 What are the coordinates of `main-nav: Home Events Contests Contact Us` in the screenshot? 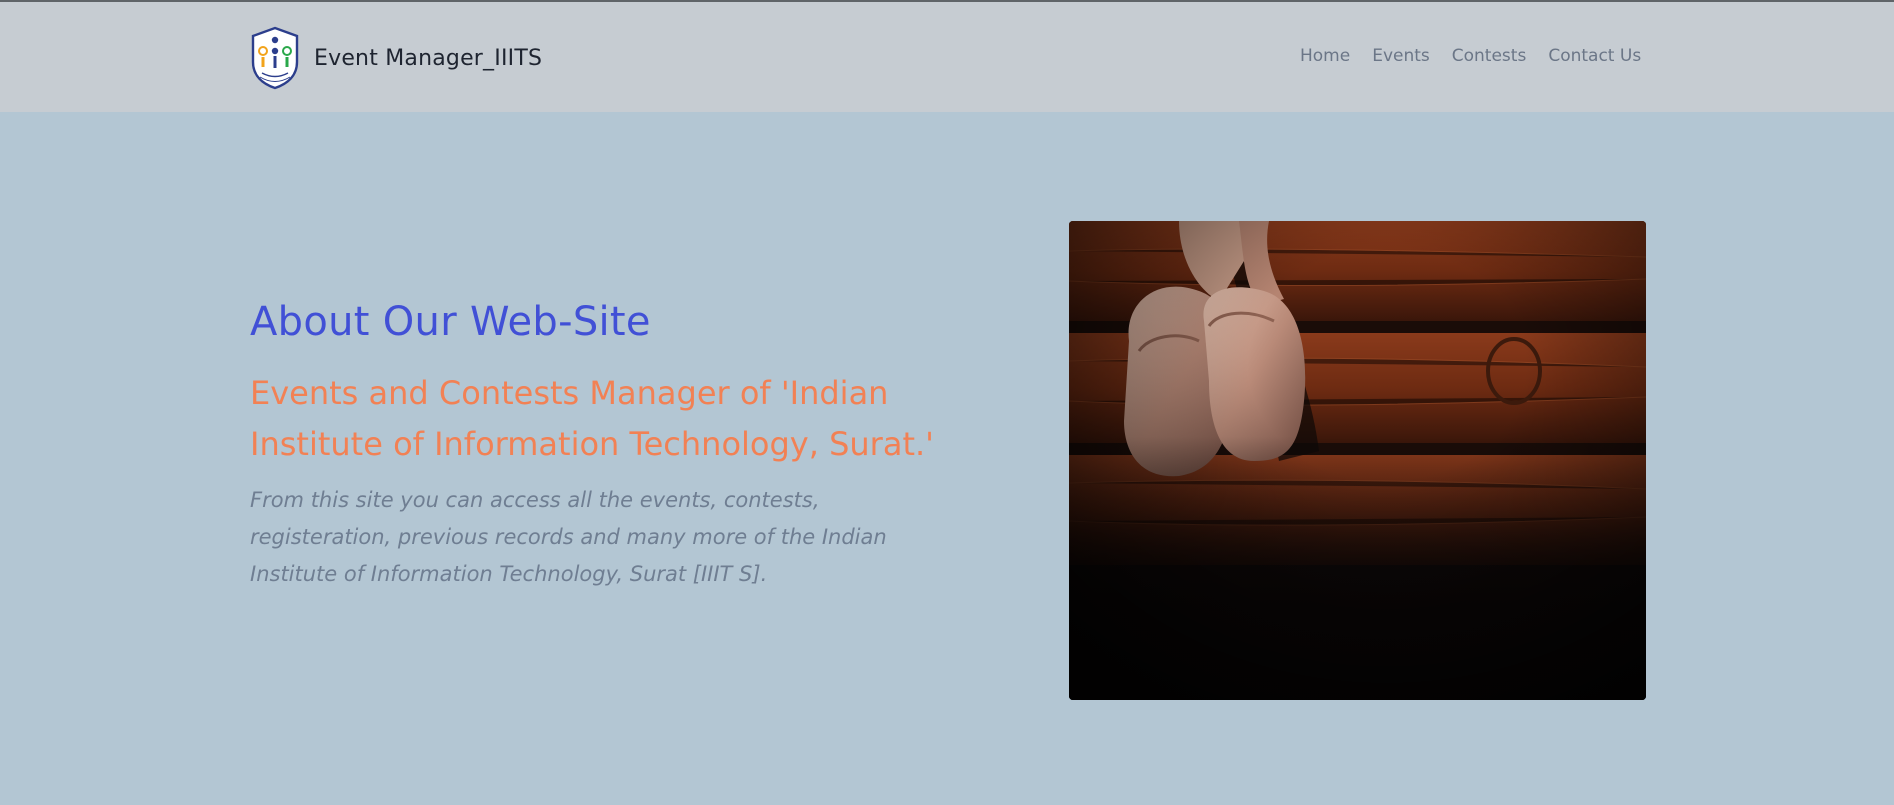 It's located at (1470, 56).